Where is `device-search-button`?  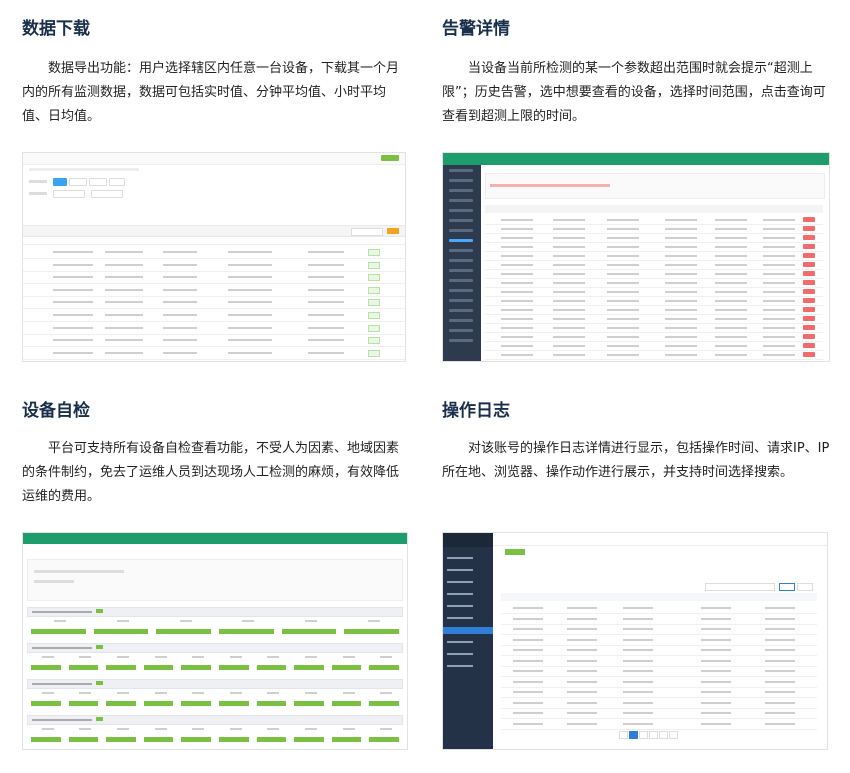
device-search-button is located at coordinates (393, 231).